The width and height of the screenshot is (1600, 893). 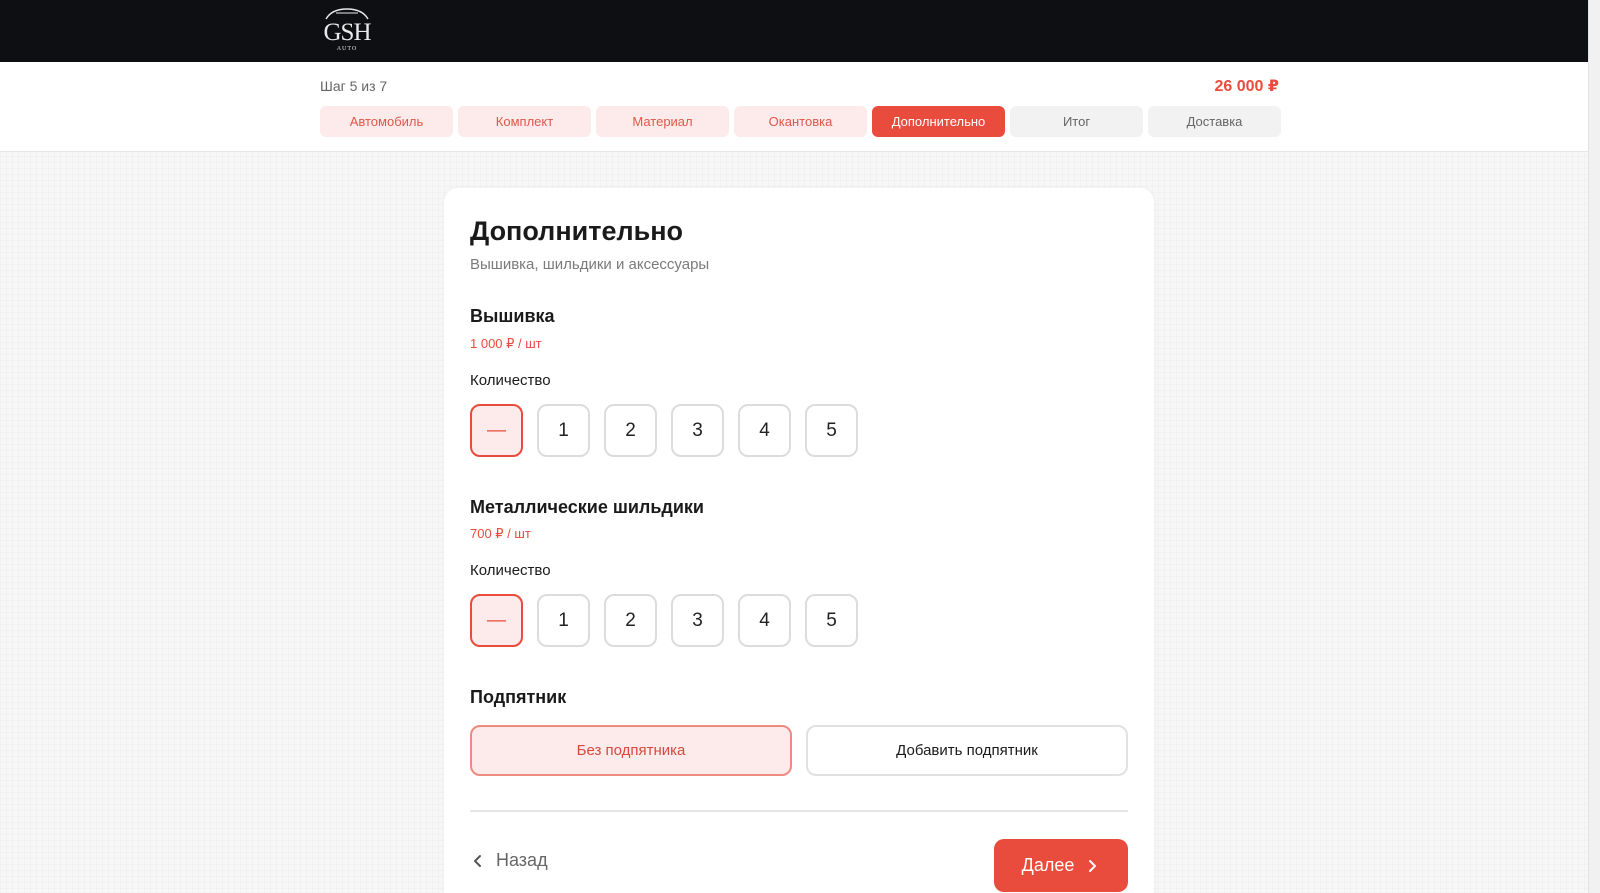 What do you see at coordinates (496, 430) in the screenshot?
I see `embroidery-qty-none: —` at bounding box center [496, 430].